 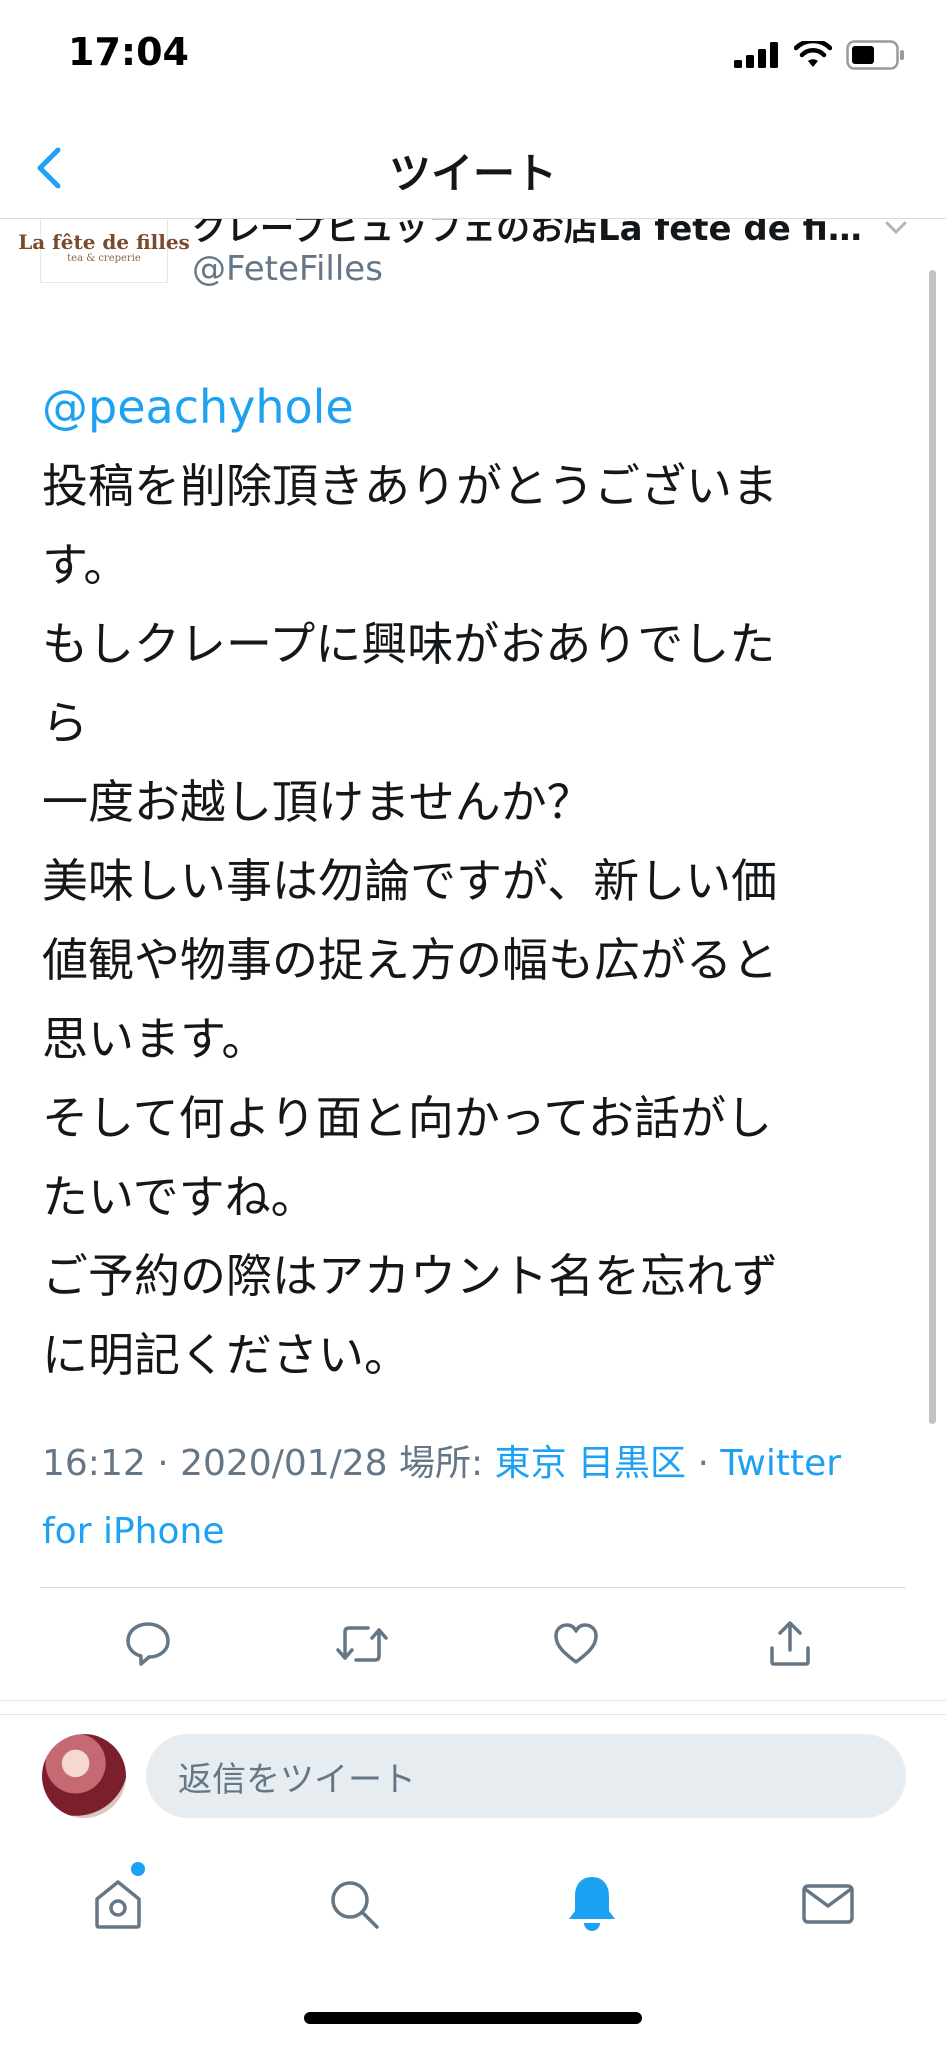 What do you see at coordinates (138, 1869) in the screenshot?
I see `notification-dot` at bounding box center [138, 1869].